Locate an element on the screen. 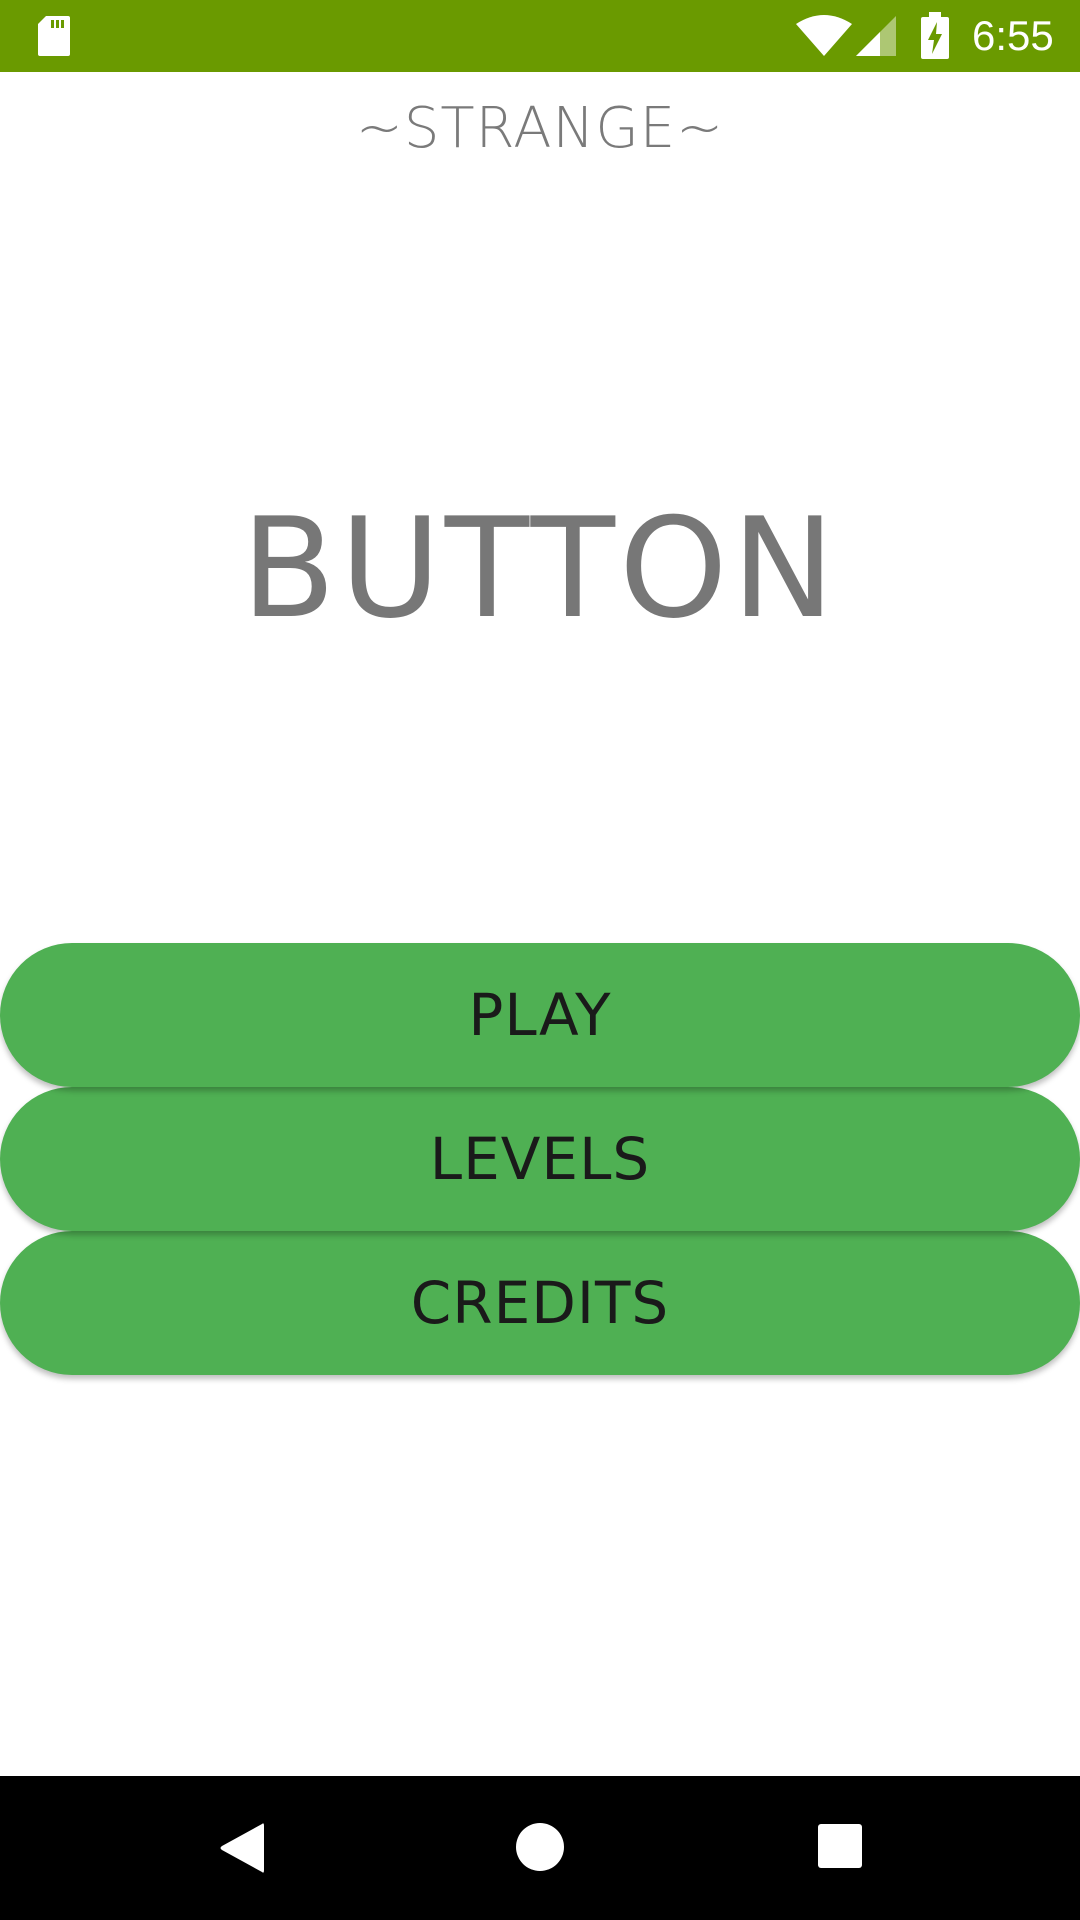  play-button: PLAY is located at coordinates (540, 1015).